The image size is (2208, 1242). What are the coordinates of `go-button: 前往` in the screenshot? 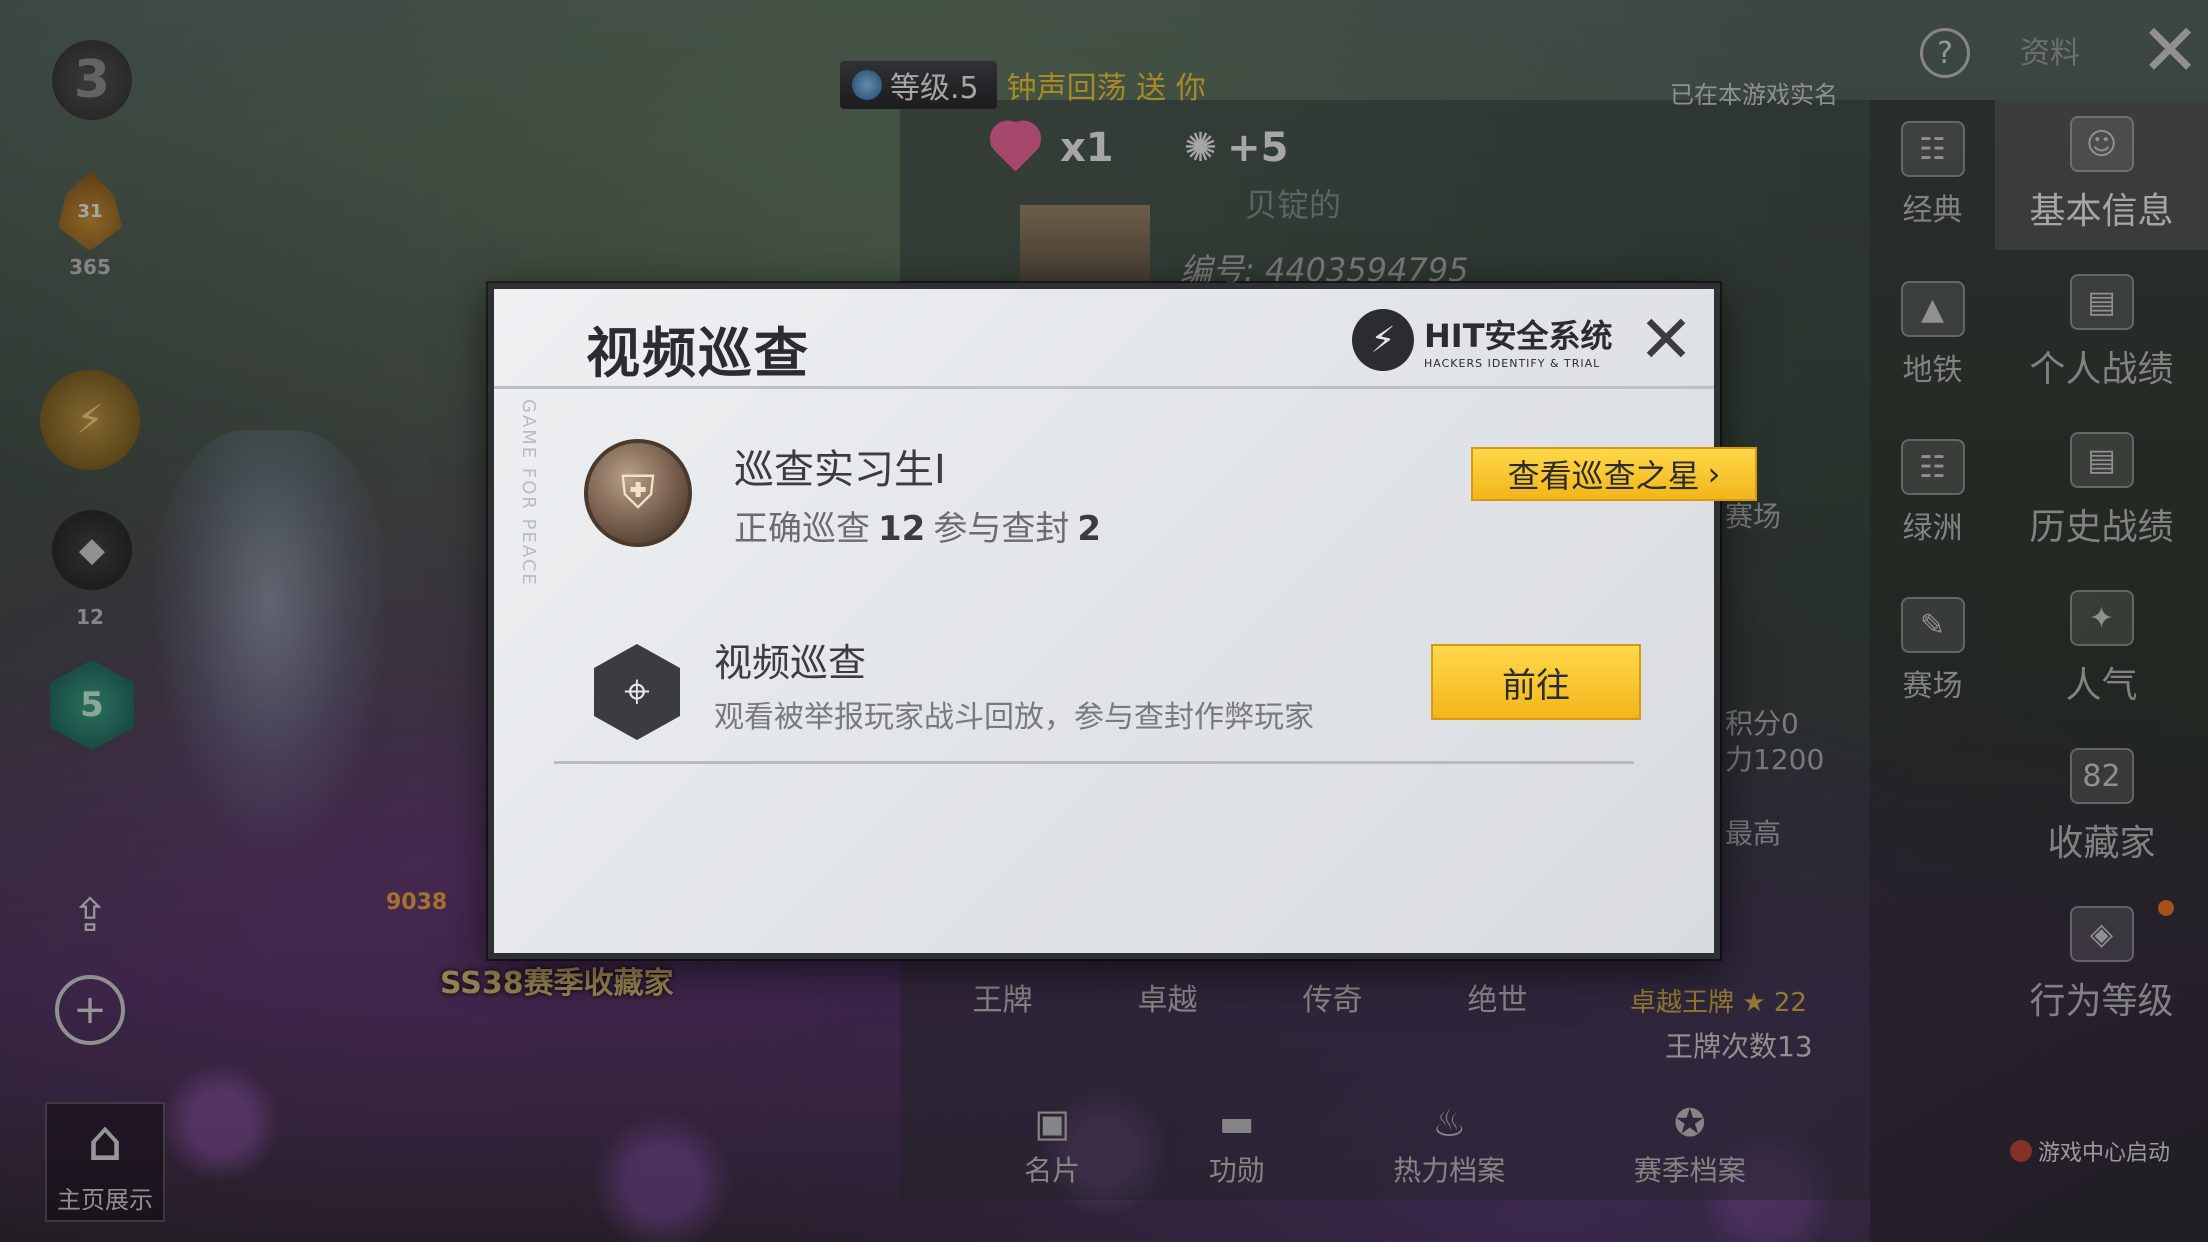 It's located at (1536, 682).